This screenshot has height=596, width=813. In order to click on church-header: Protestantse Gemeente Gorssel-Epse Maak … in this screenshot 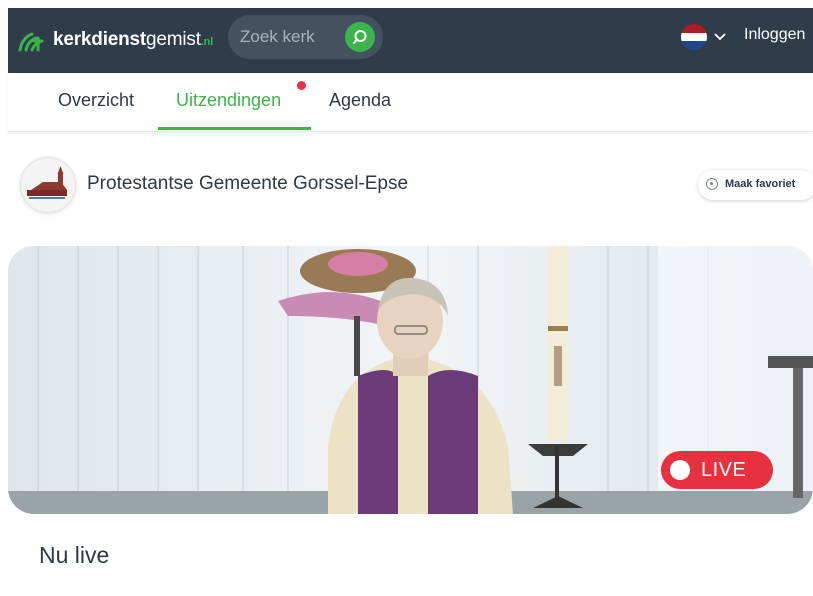, I will do `click(410, 185)`.